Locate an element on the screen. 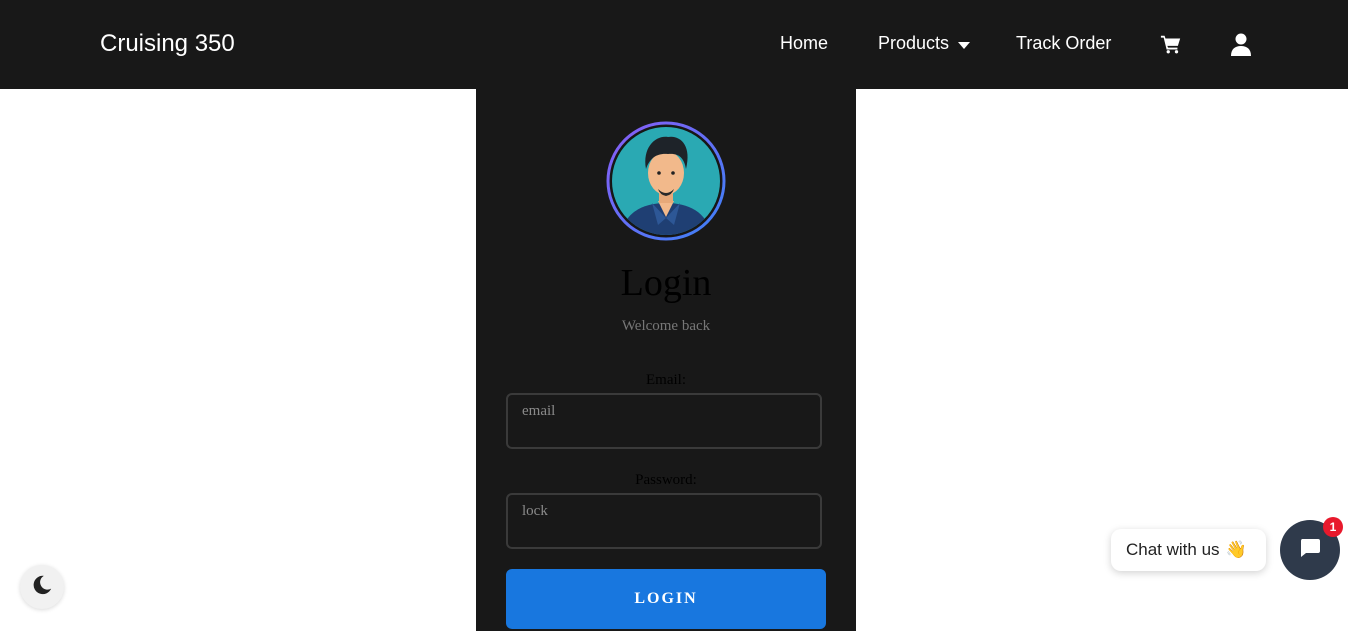  chat-unread-badge: 1 is located at coordinates (1333, 527).